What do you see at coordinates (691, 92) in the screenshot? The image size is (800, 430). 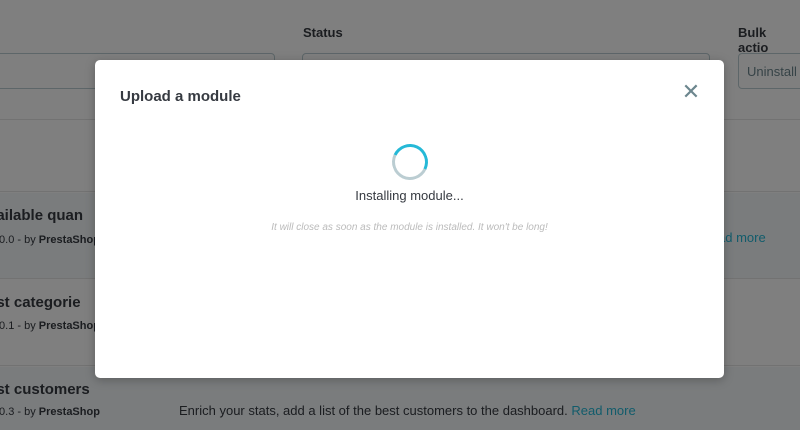 I see `close-icon: ✕` at bounding box center [691, 92].